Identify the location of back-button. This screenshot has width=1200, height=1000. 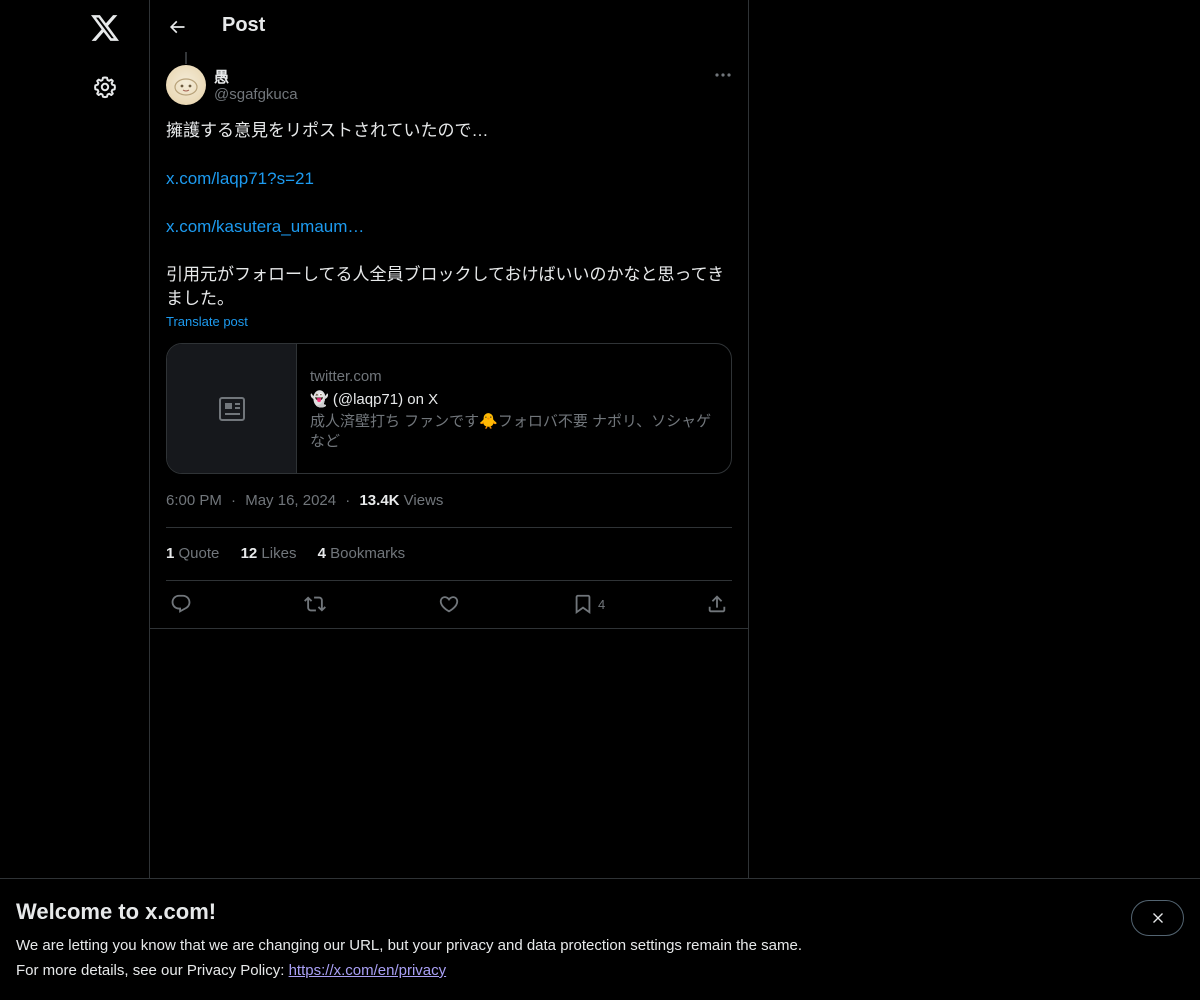
(177, 27).